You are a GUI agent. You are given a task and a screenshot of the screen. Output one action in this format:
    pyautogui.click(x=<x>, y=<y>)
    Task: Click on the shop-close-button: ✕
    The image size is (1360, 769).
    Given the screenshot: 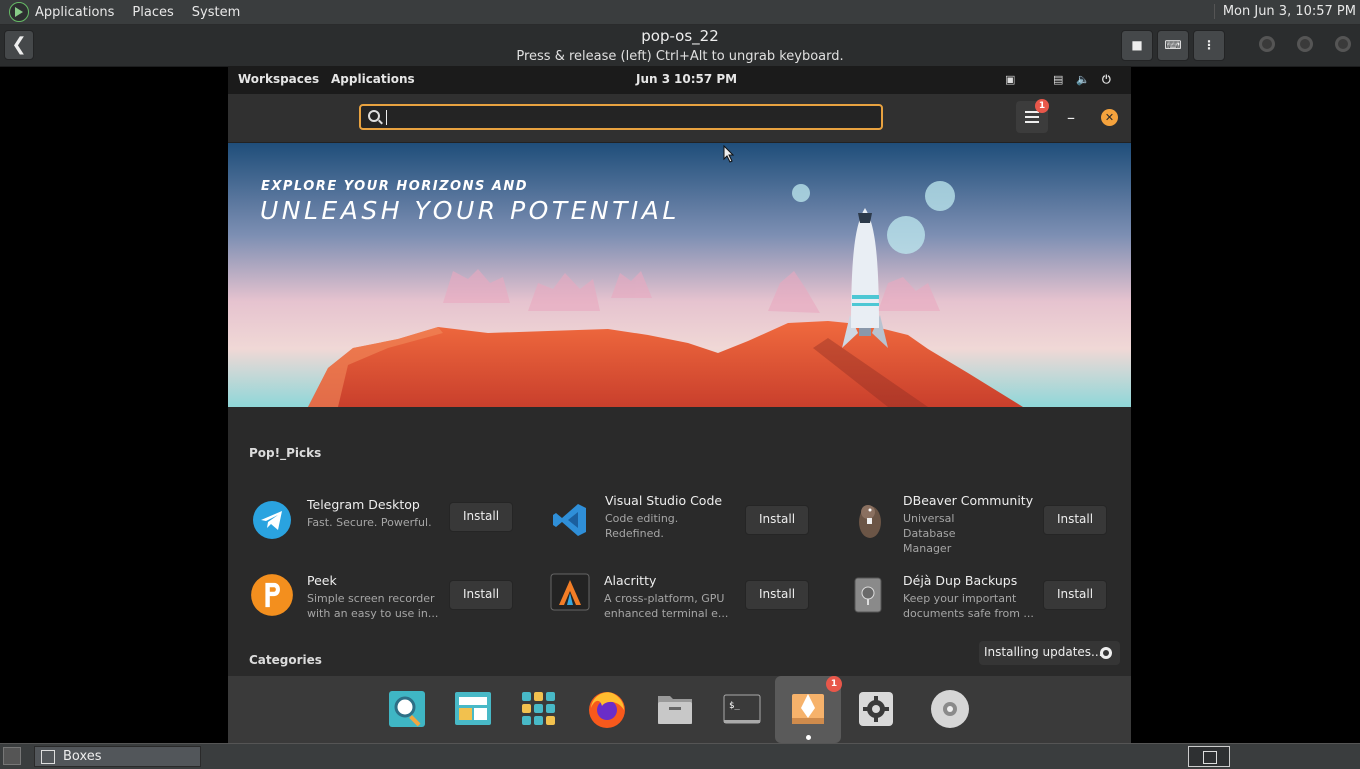 What is the action you would take?
    pyautogui.click(x=1109, y=117)
    